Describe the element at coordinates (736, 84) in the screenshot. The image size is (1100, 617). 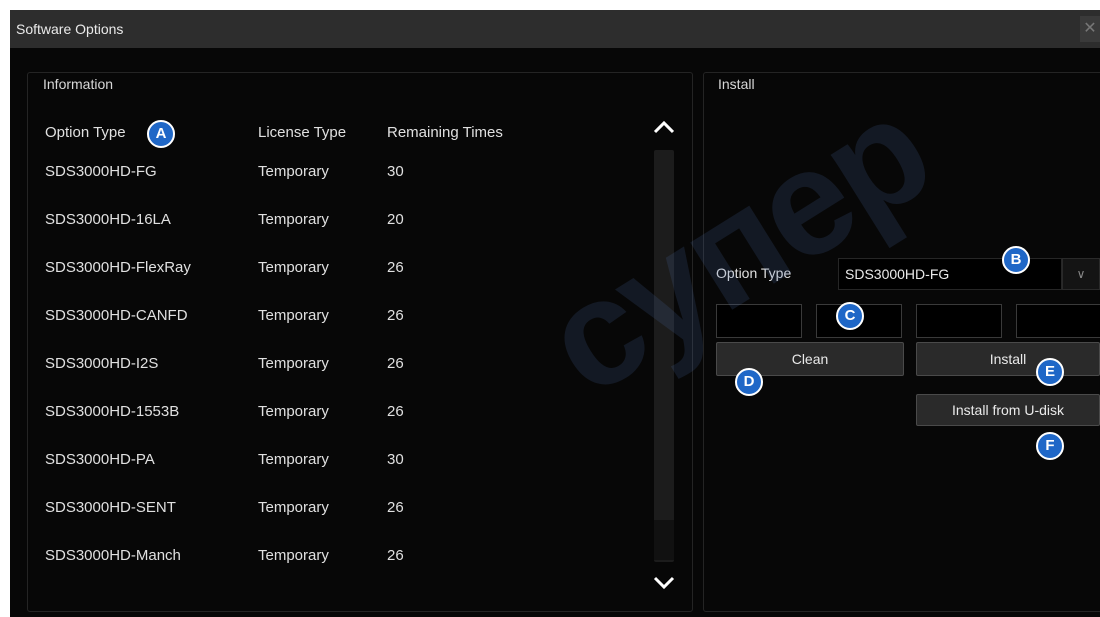
I see `install-label: Install` at that location.